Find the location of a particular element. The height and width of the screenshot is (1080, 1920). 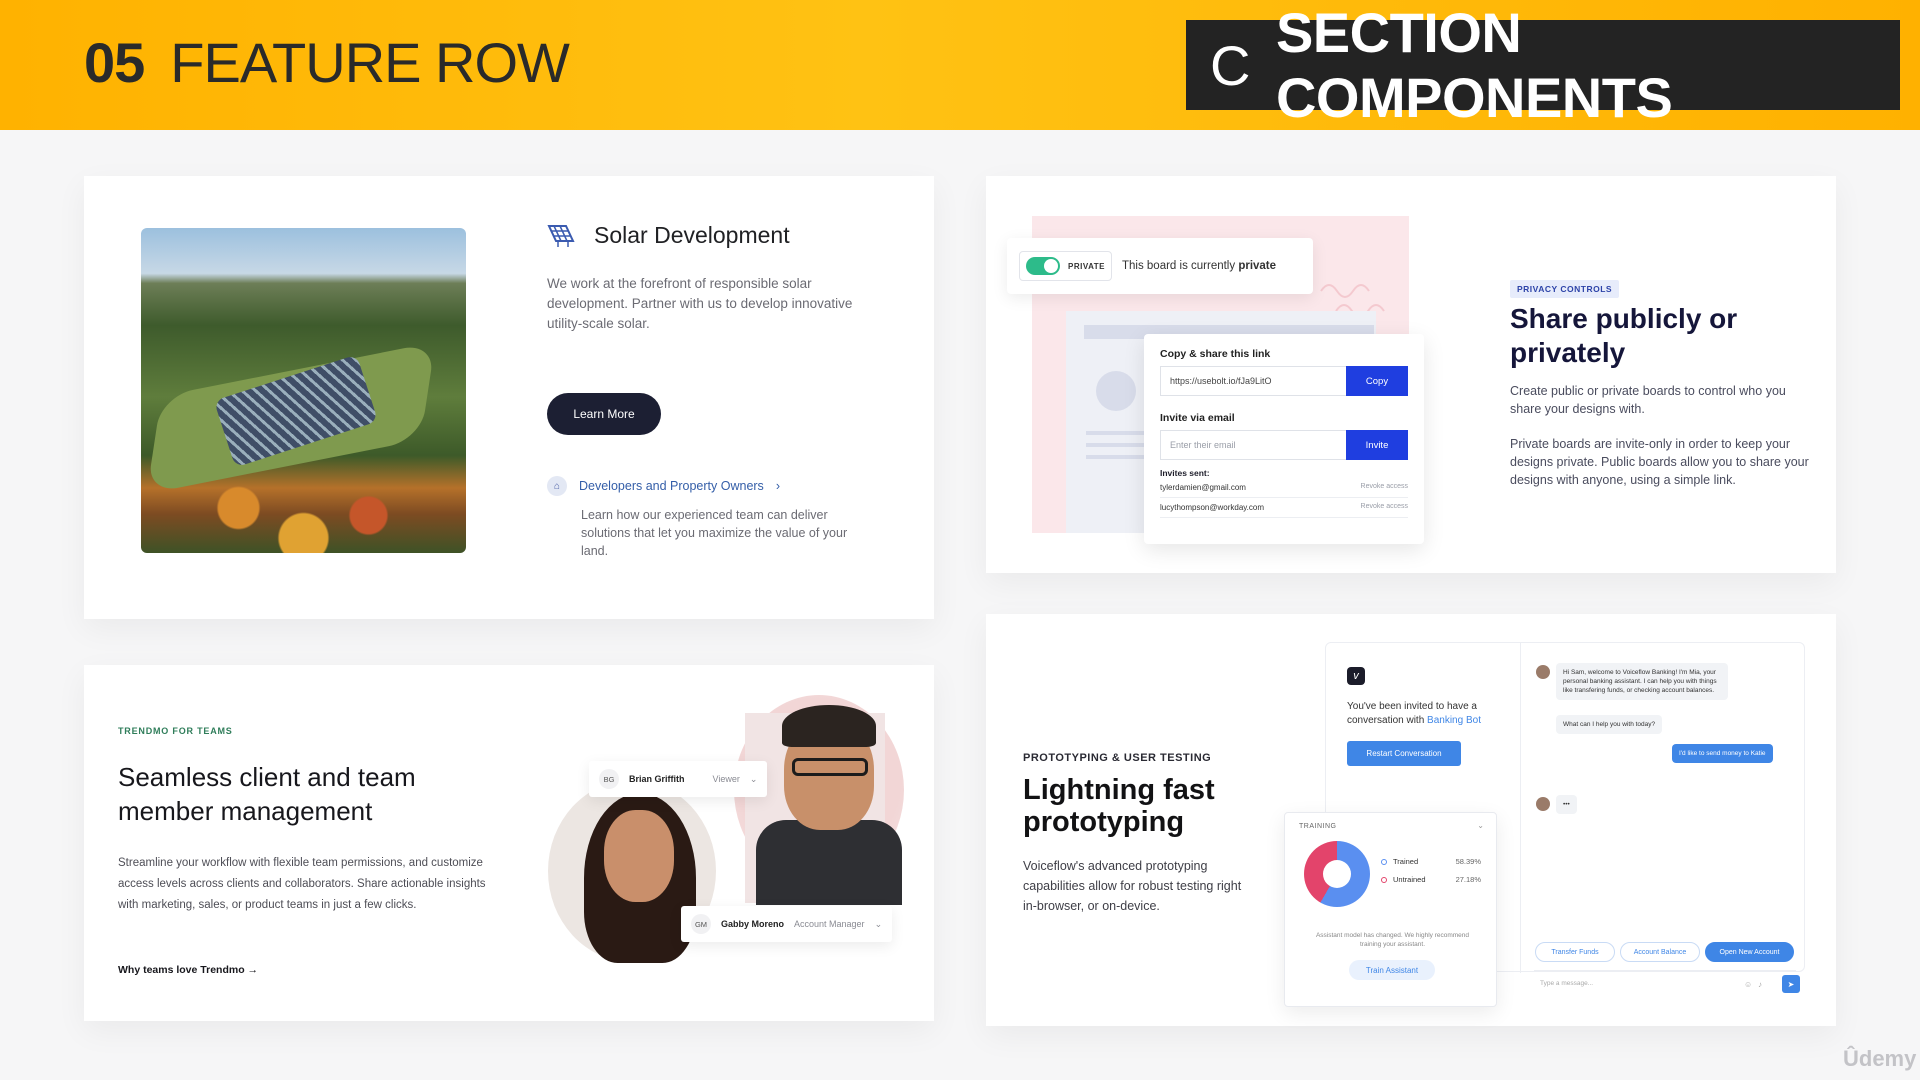

invite-list-item: tylerdamien@gmail.com Revoke access is located at coordinates (1284, 488).